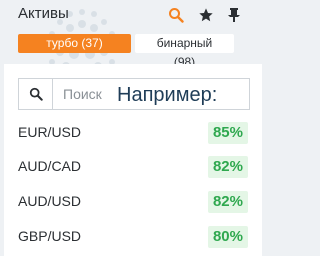  Describe the element at coordinates (50, 166) in the screenshot. I see `asset-name: AUD/CAD` at that location.